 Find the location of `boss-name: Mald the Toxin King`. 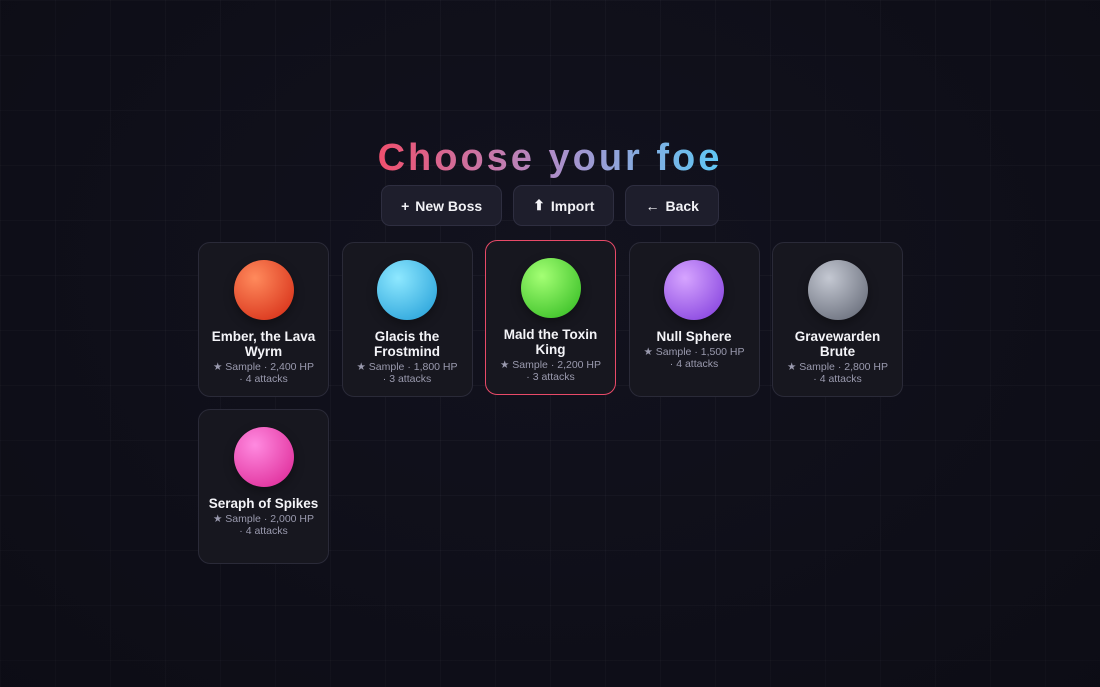

boss-name: Mald the Toxin King is located at coordinates (550, 342).